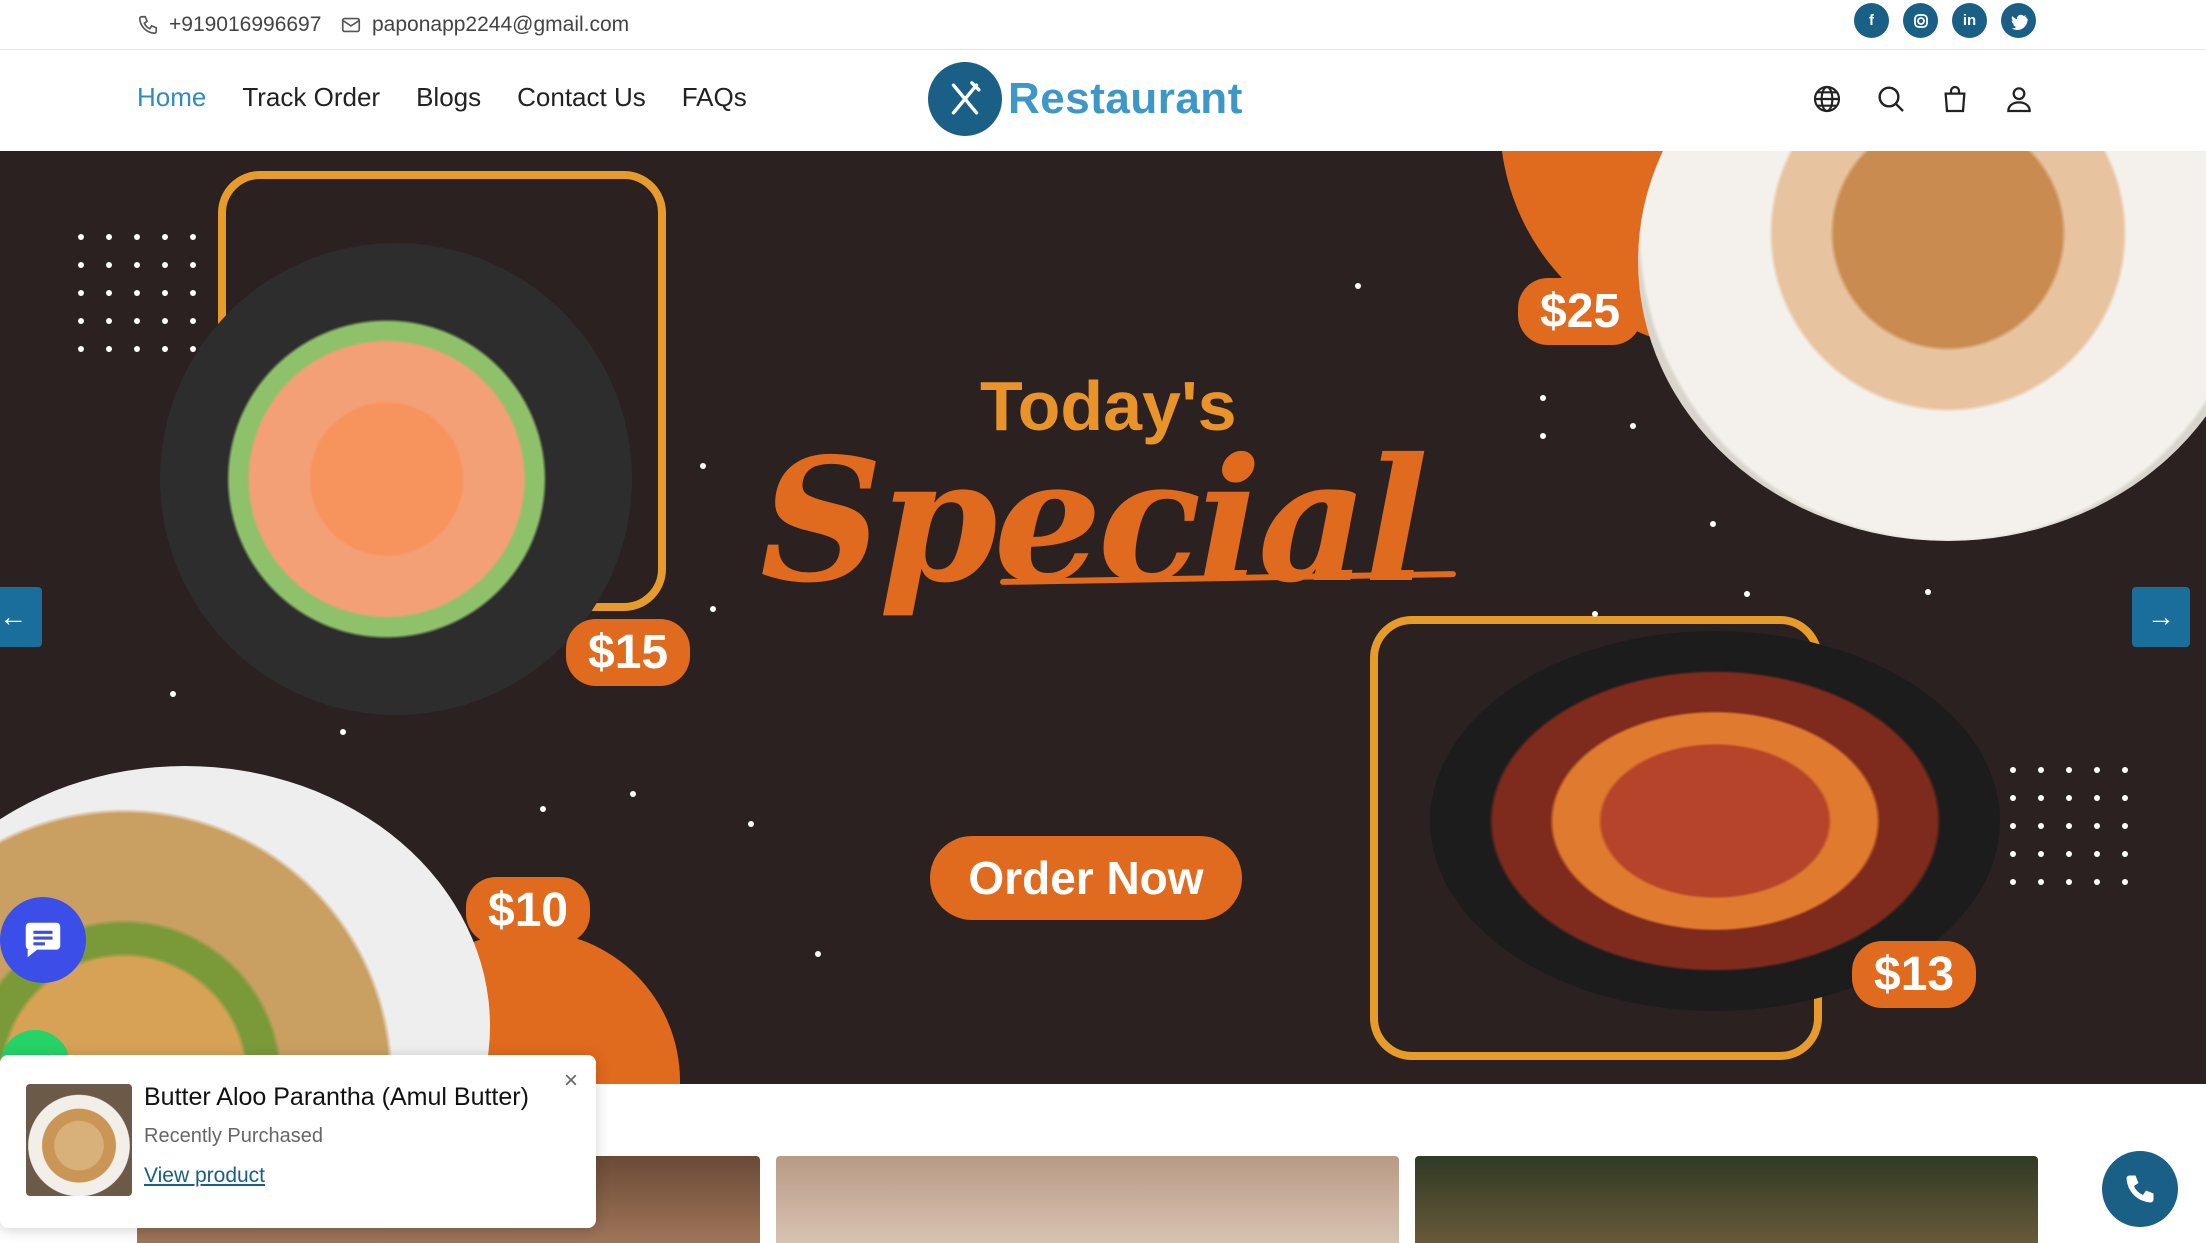 Image resolution: width=2206 pixels, height=1243 pixels. I want to click on nav-faqs: FAQs, so click(714, 97).